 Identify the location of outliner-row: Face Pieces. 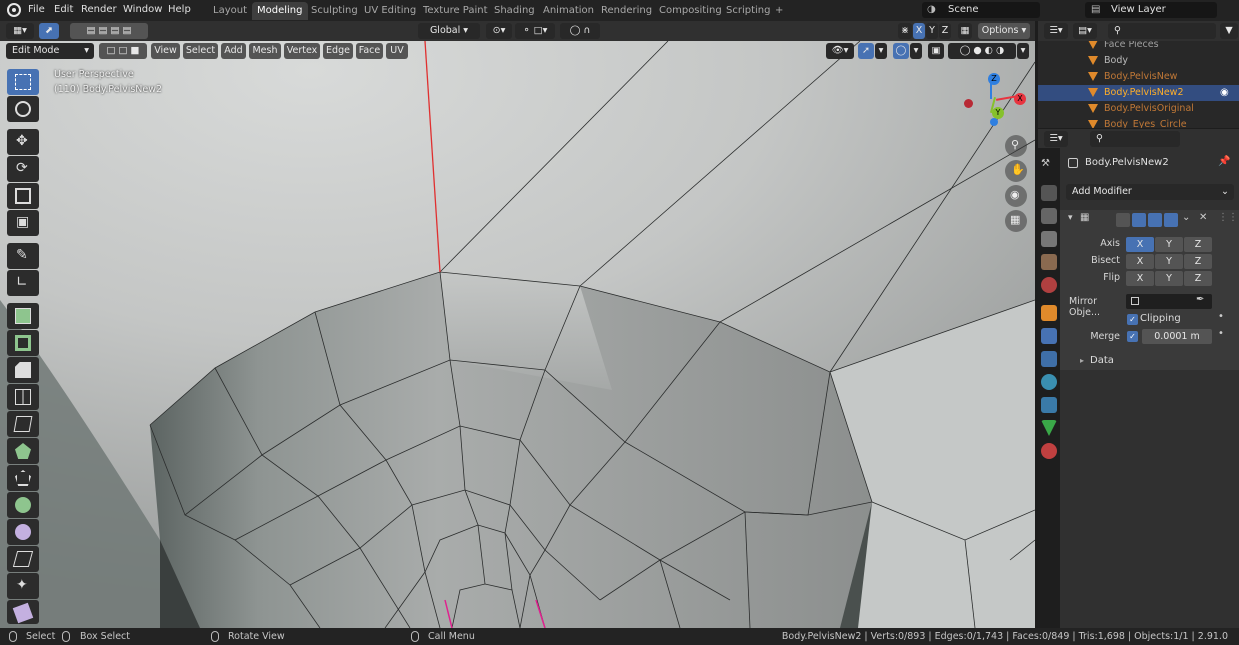
(1138, 47).